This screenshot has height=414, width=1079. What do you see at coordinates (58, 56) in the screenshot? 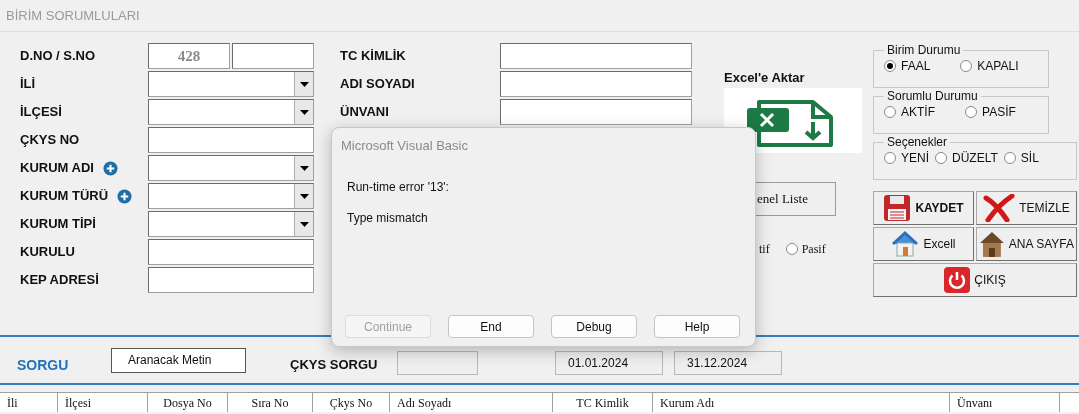
I see `field-label: D.NO / S.NO` at bounding box center [58, 56].